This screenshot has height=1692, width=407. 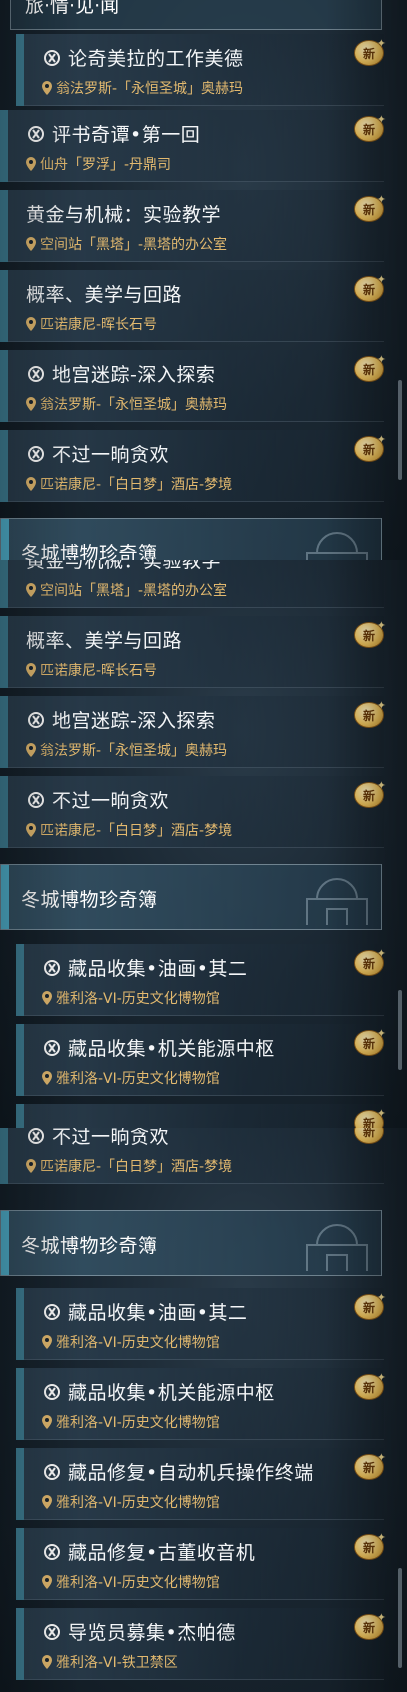 I want to click on sub-quest-item: 导览员募集•杰帕德 雅利洛-VI-铁卫禁区 新 ✦, so click(x=201, y=1644).